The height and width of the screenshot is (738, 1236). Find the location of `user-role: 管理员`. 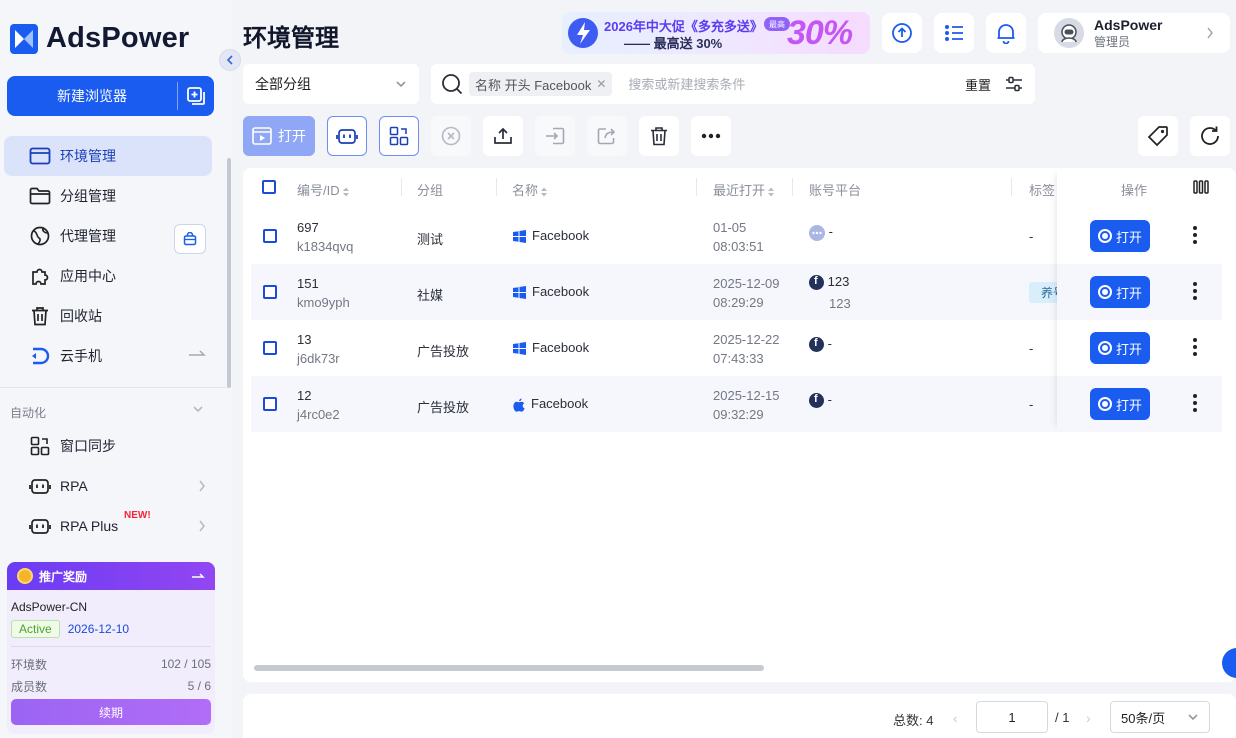

user-role: 管理员 is located at coordinates (1112, 41).